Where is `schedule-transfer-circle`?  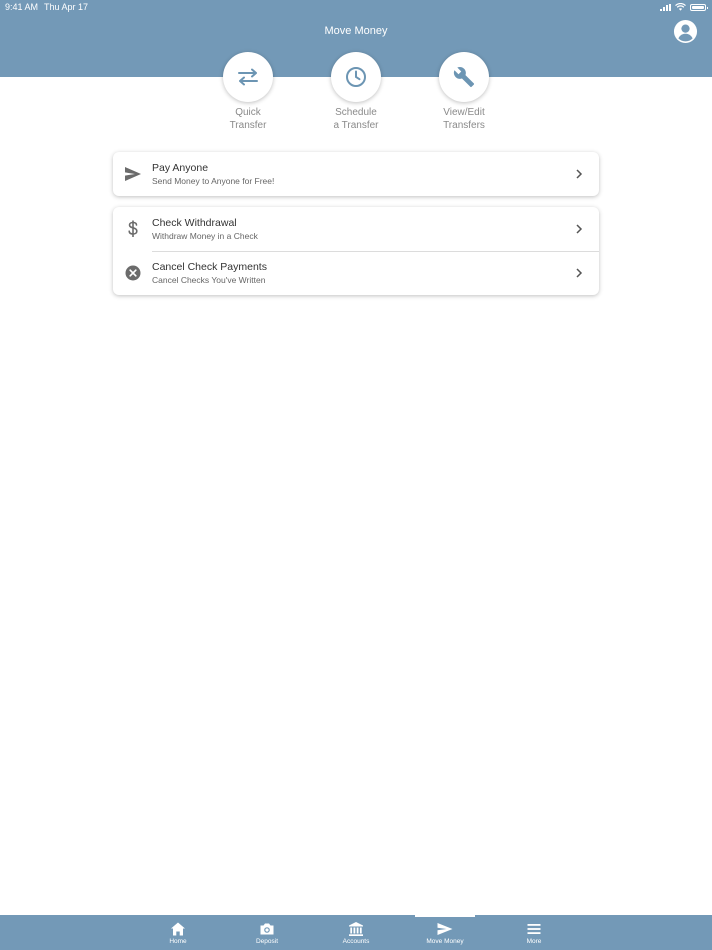
schedule-transfer-circle is located at coordinates (356, 77).